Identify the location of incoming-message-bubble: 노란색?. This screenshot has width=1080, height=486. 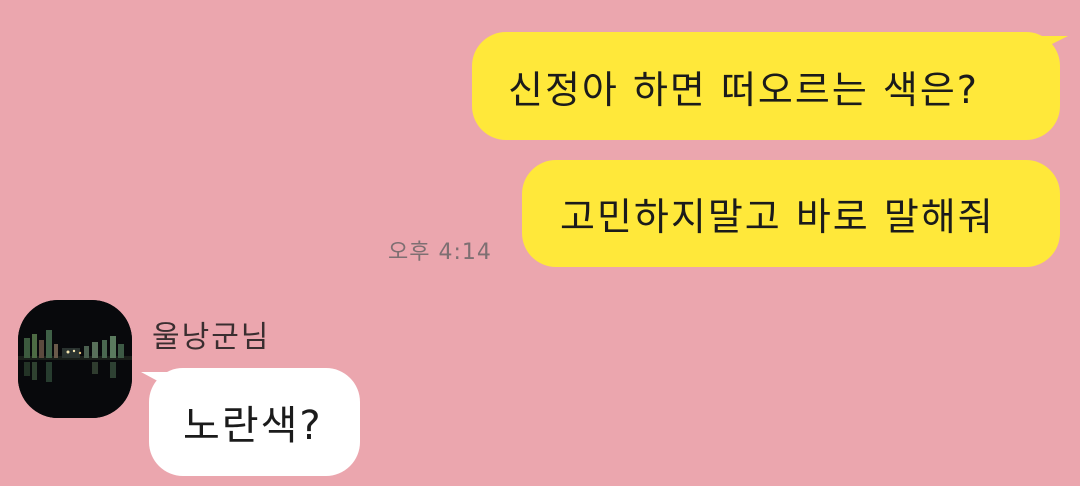
(254, 422).